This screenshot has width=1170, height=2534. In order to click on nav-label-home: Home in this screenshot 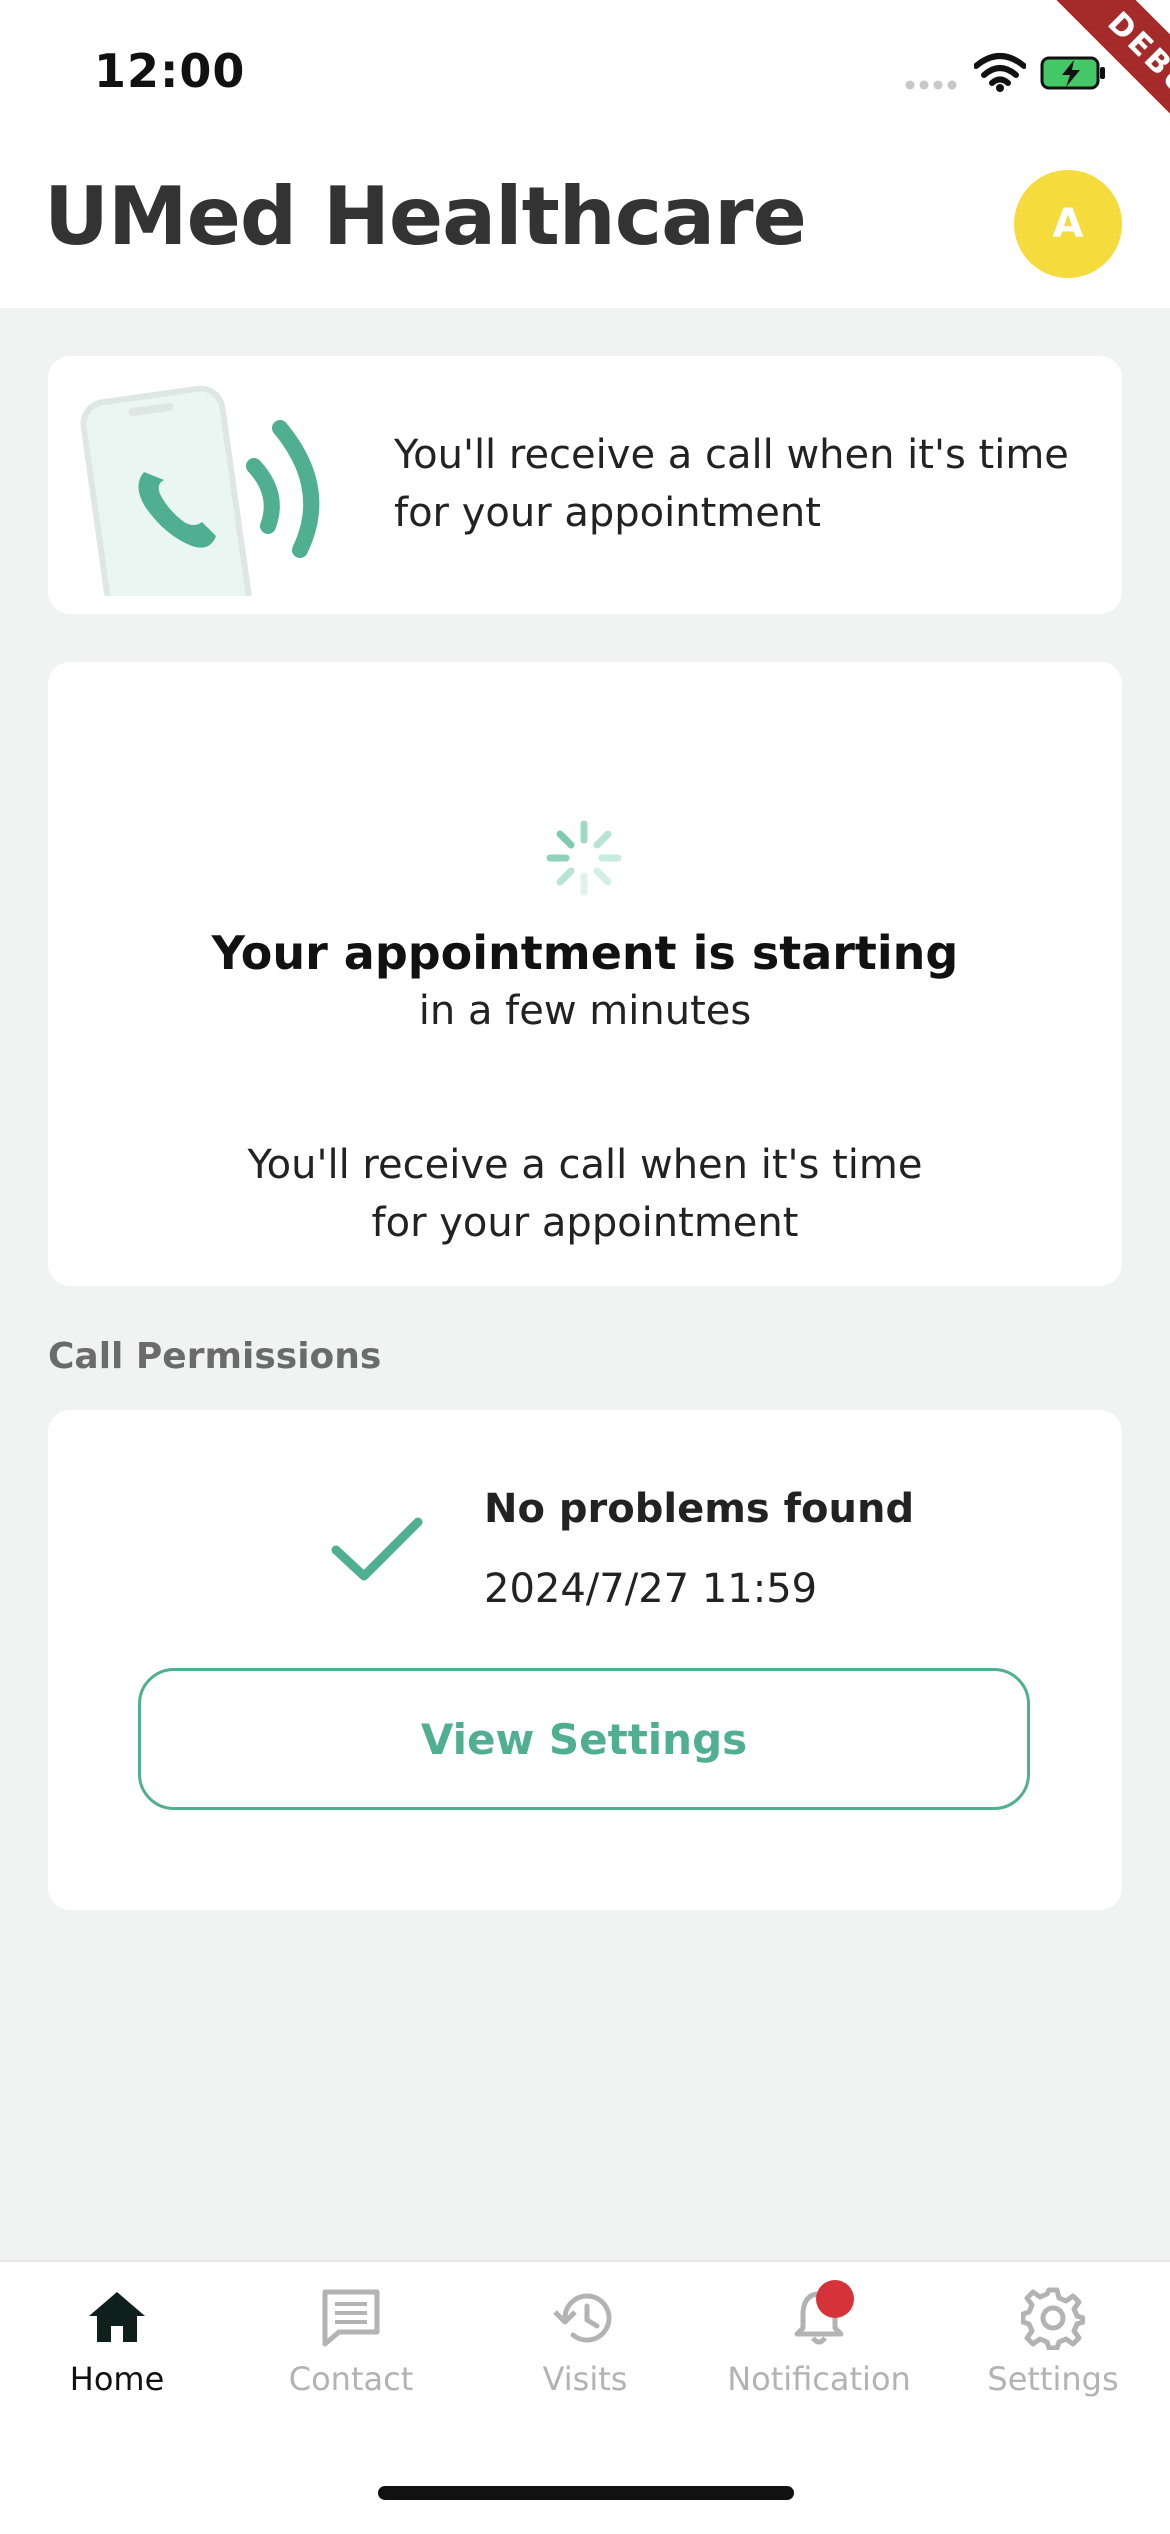, I will do `click(117, 2379)`.